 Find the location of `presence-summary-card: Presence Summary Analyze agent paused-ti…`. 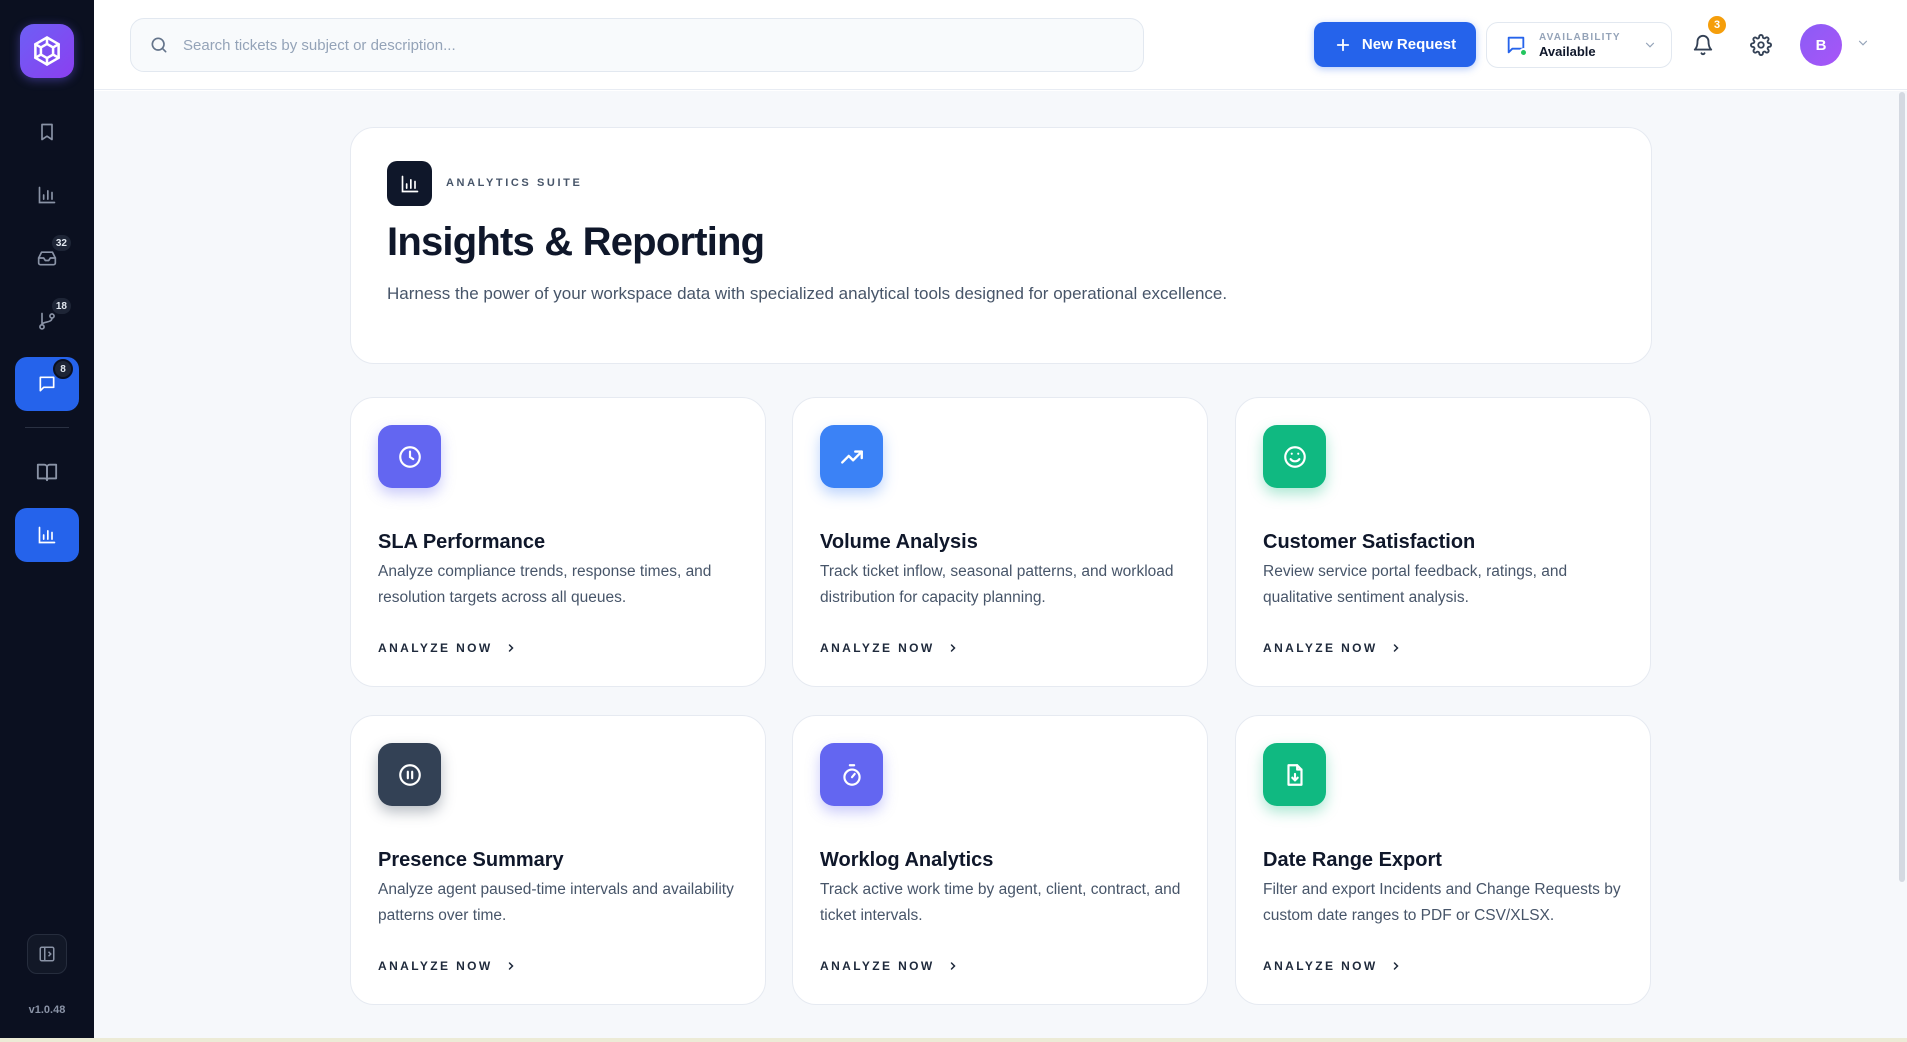

presence-summary-card: Presence Summary Analyze agent paused-ti… is located at coordinates (558, 860).